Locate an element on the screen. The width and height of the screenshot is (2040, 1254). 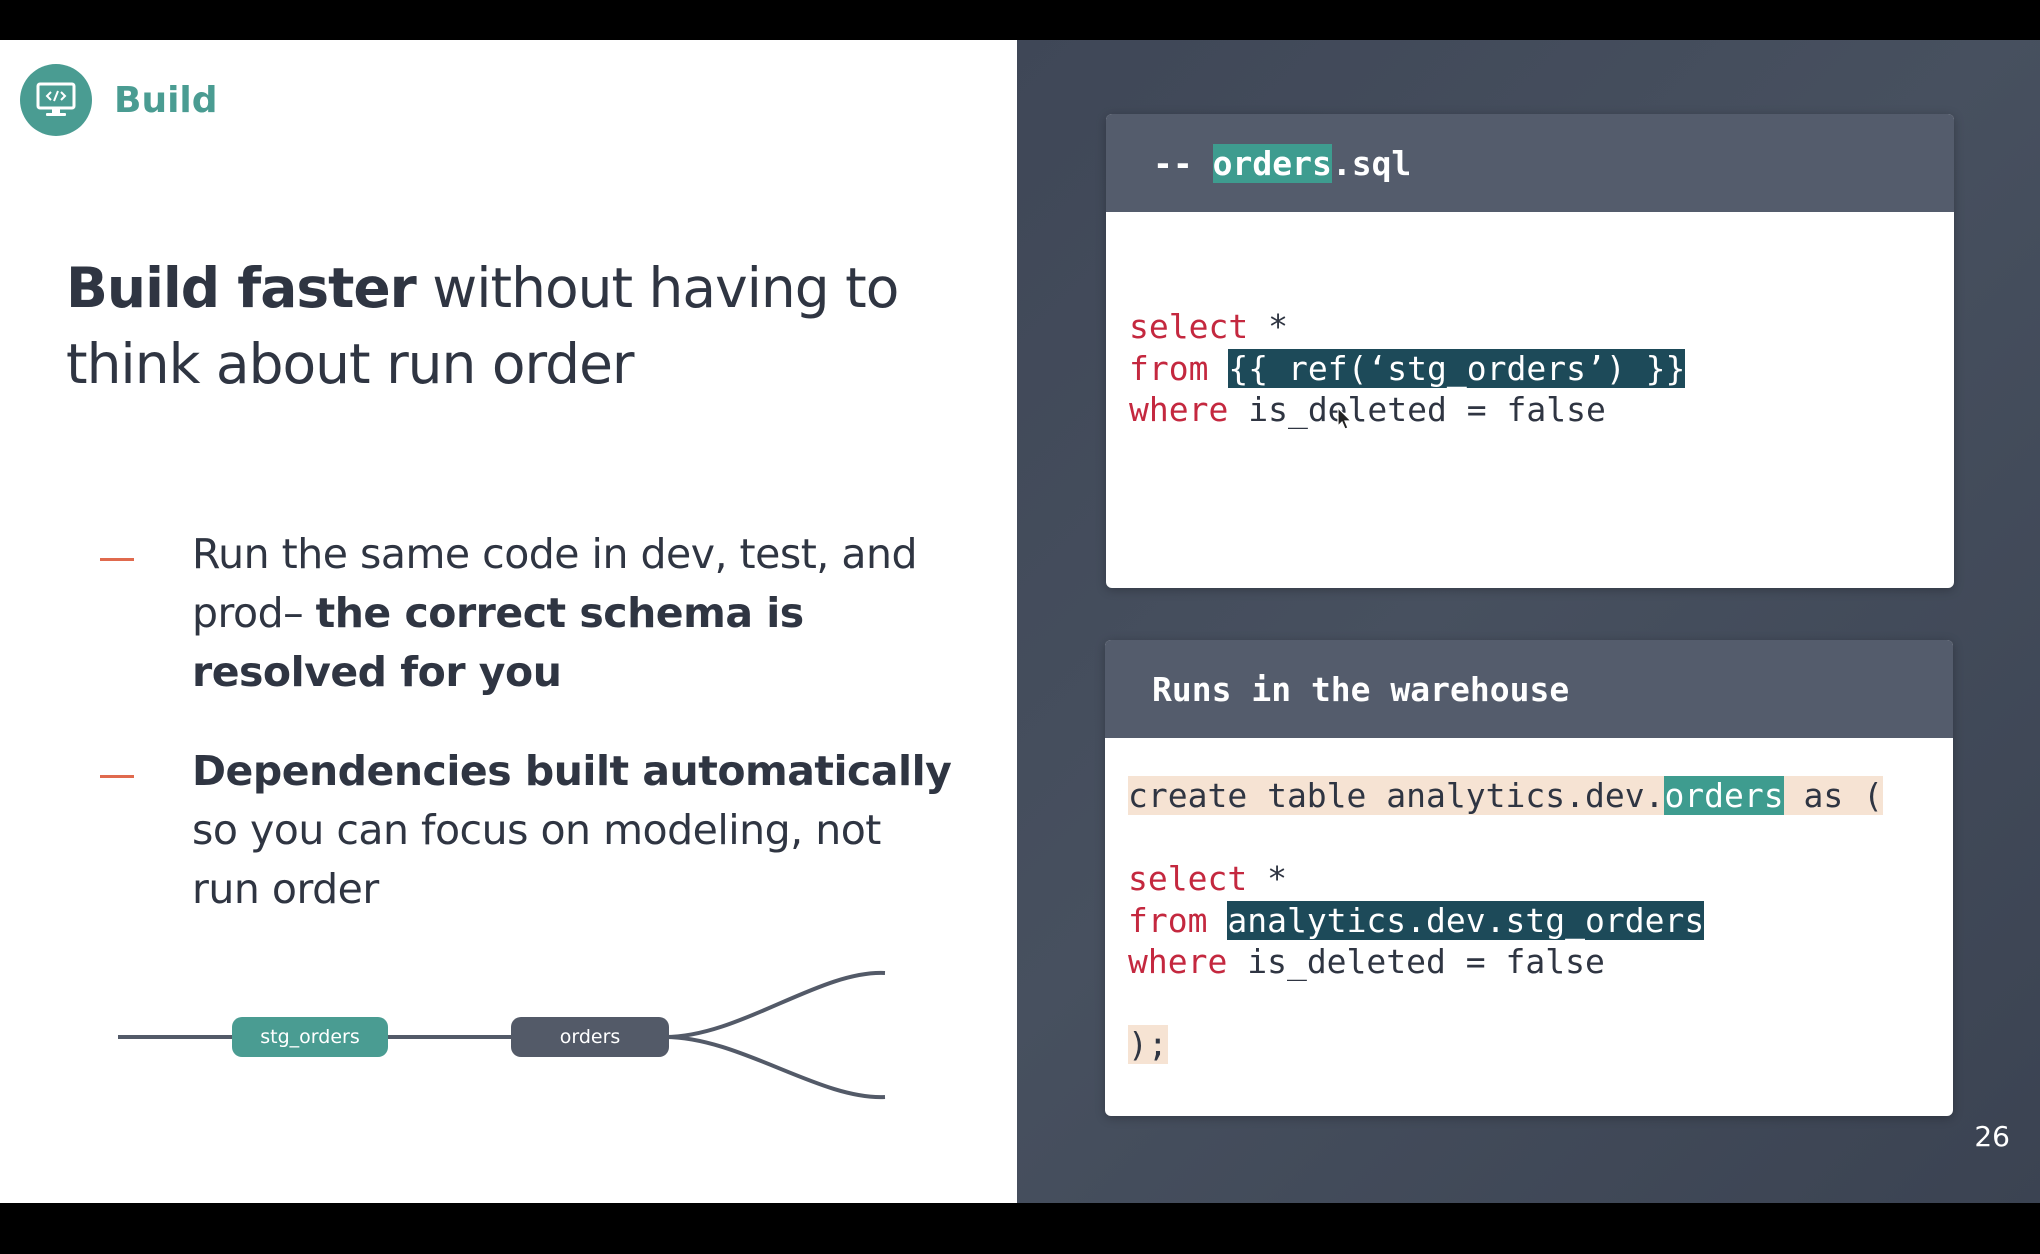
code-line: from analytics.dev.stg_orders is located at coordinates (1540, 921).